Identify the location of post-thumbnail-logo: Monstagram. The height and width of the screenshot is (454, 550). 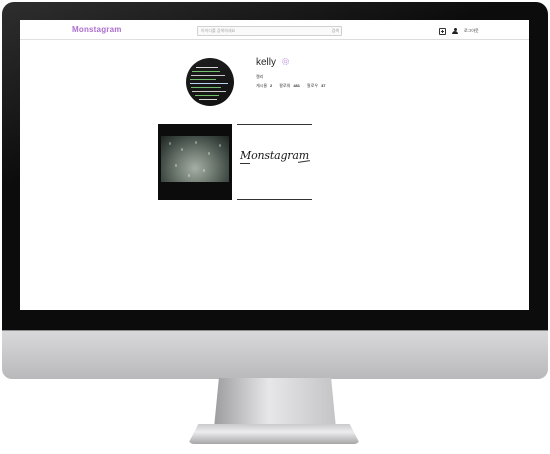
(274, 162).